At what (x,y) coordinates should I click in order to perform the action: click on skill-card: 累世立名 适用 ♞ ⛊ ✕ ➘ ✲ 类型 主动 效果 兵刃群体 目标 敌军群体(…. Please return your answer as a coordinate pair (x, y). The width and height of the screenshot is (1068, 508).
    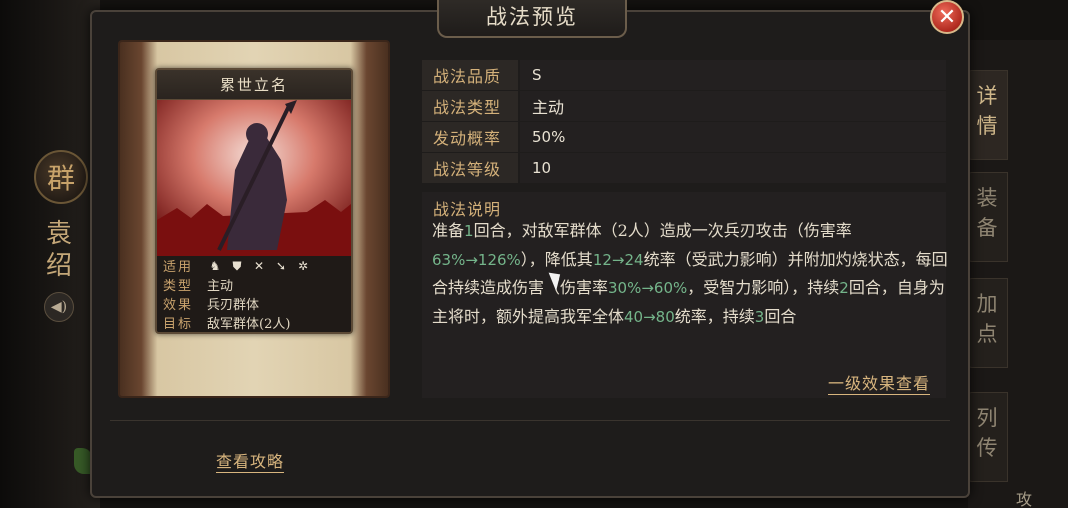
    Looking at the image, I should click on (254, 201).